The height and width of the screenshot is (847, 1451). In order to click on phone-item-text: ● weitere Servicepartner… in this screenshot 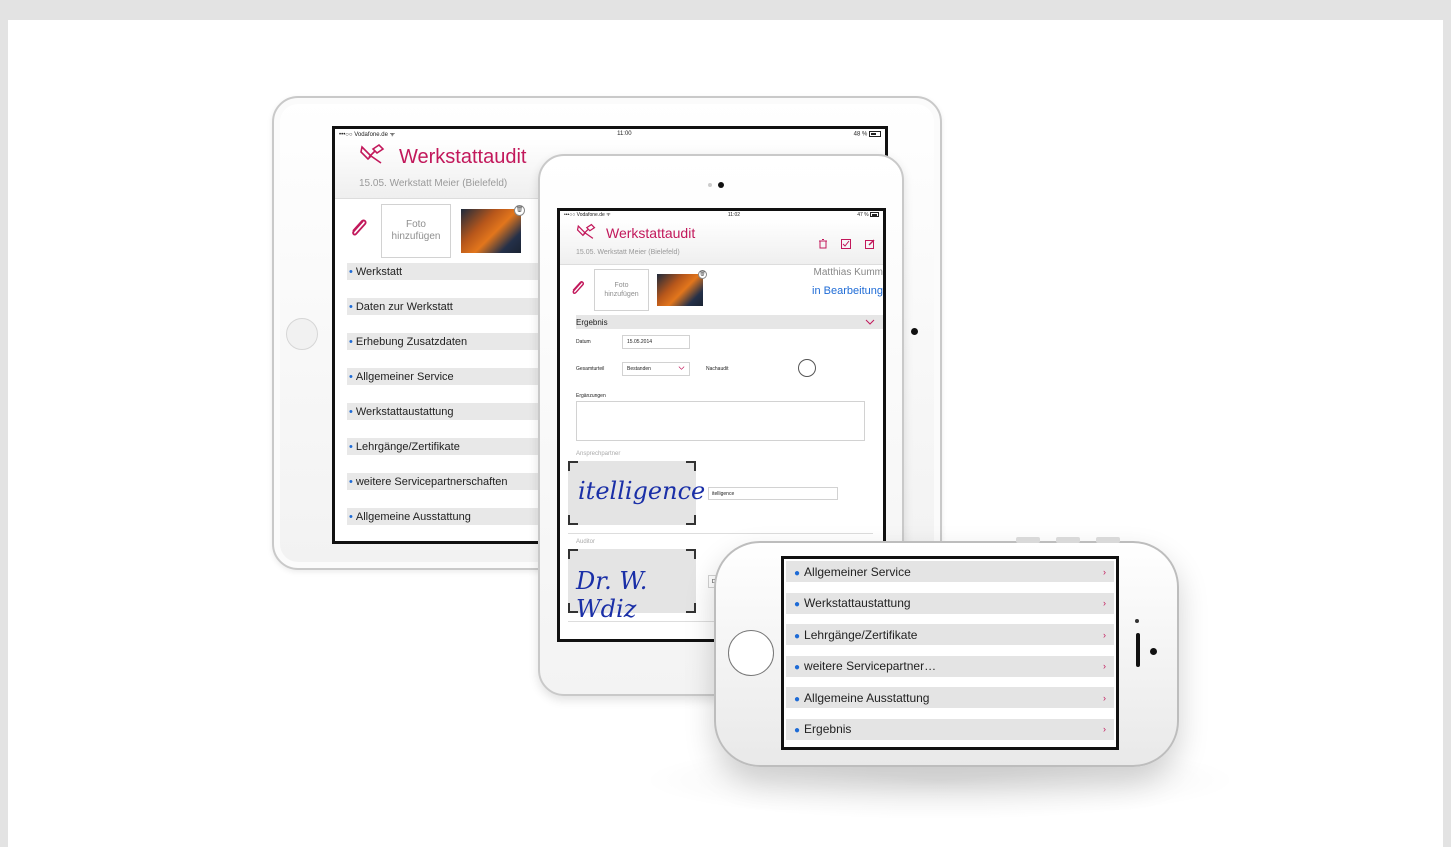, I will do `click(865, 666)`.